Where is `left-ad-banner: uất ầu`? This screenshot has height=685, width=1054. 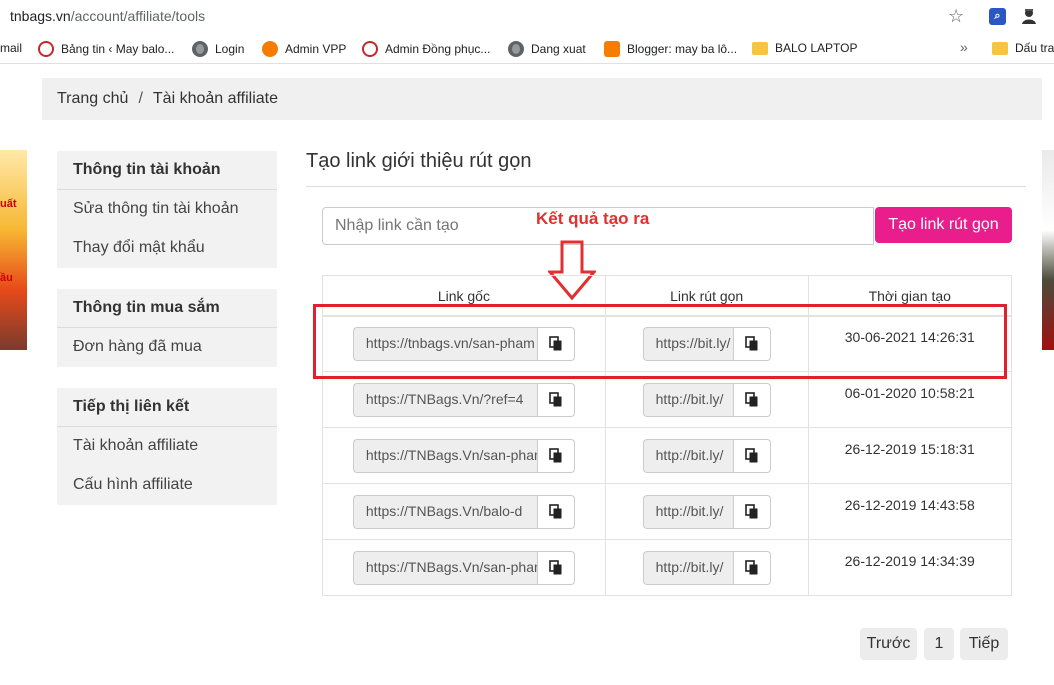
left-ad-banner: uất ầu is located at coordinates (13, 250).